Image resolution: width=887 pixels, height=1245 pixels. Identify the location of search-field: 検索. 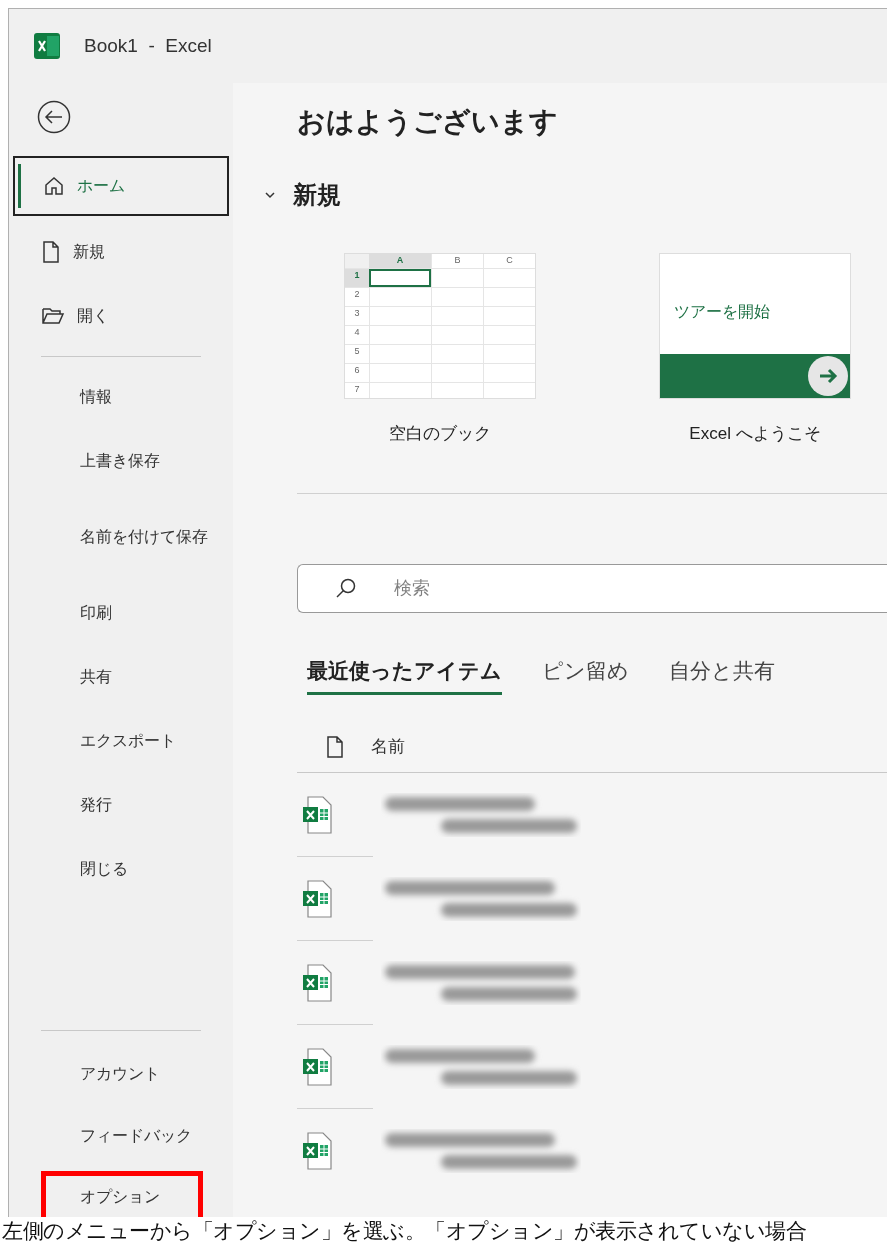
(592, 588).